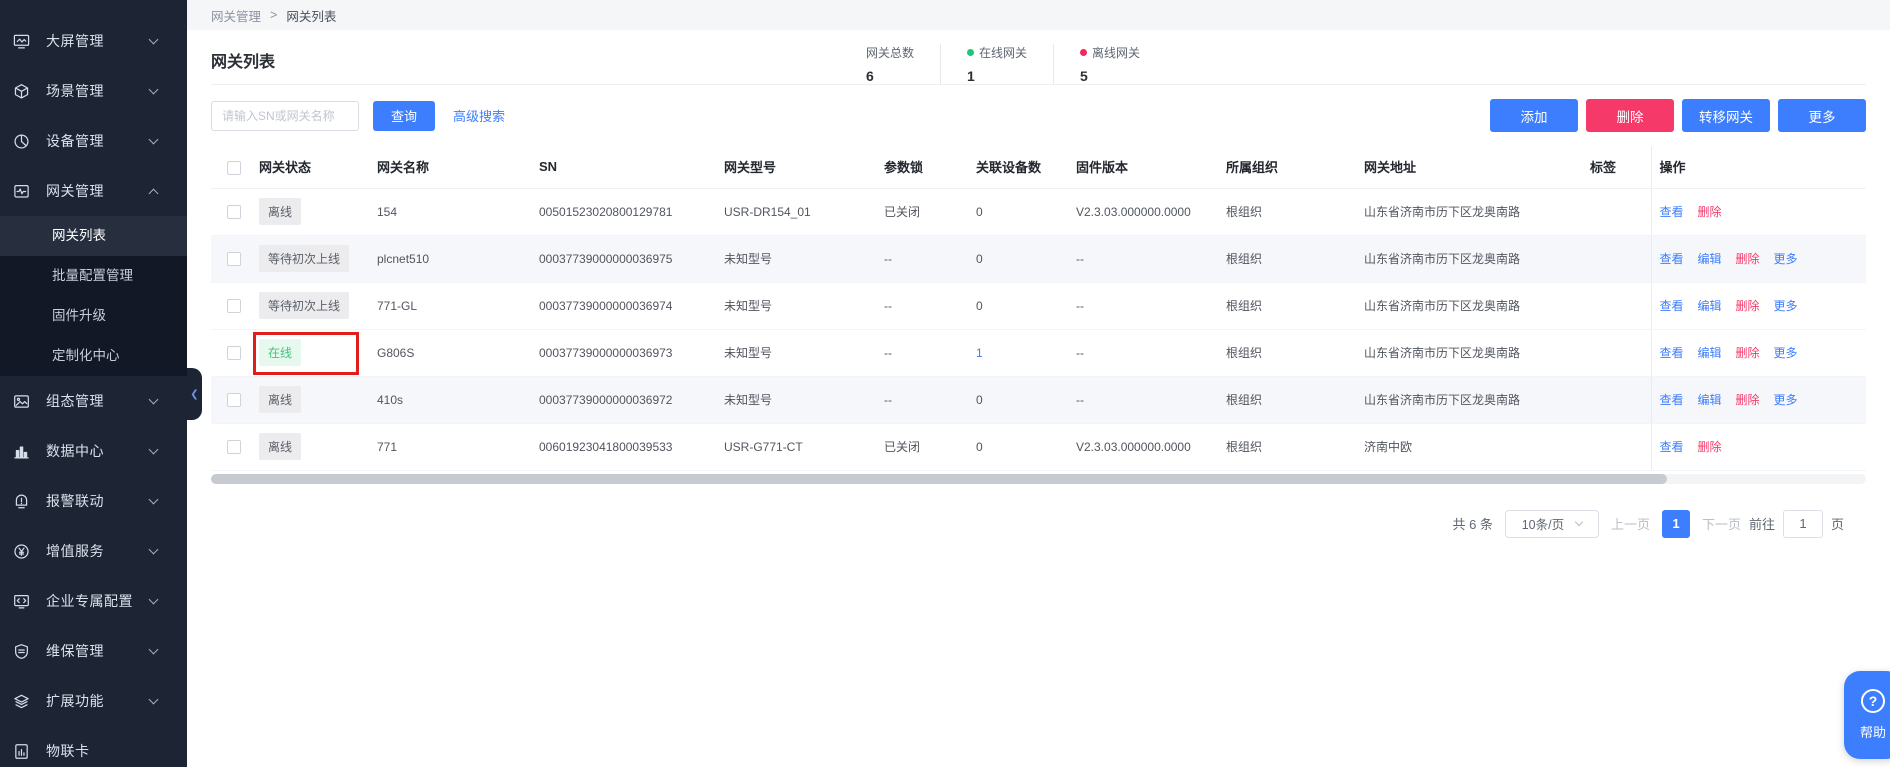  I want to click on cell-actions: 查看 删除, so click(1758, 212).